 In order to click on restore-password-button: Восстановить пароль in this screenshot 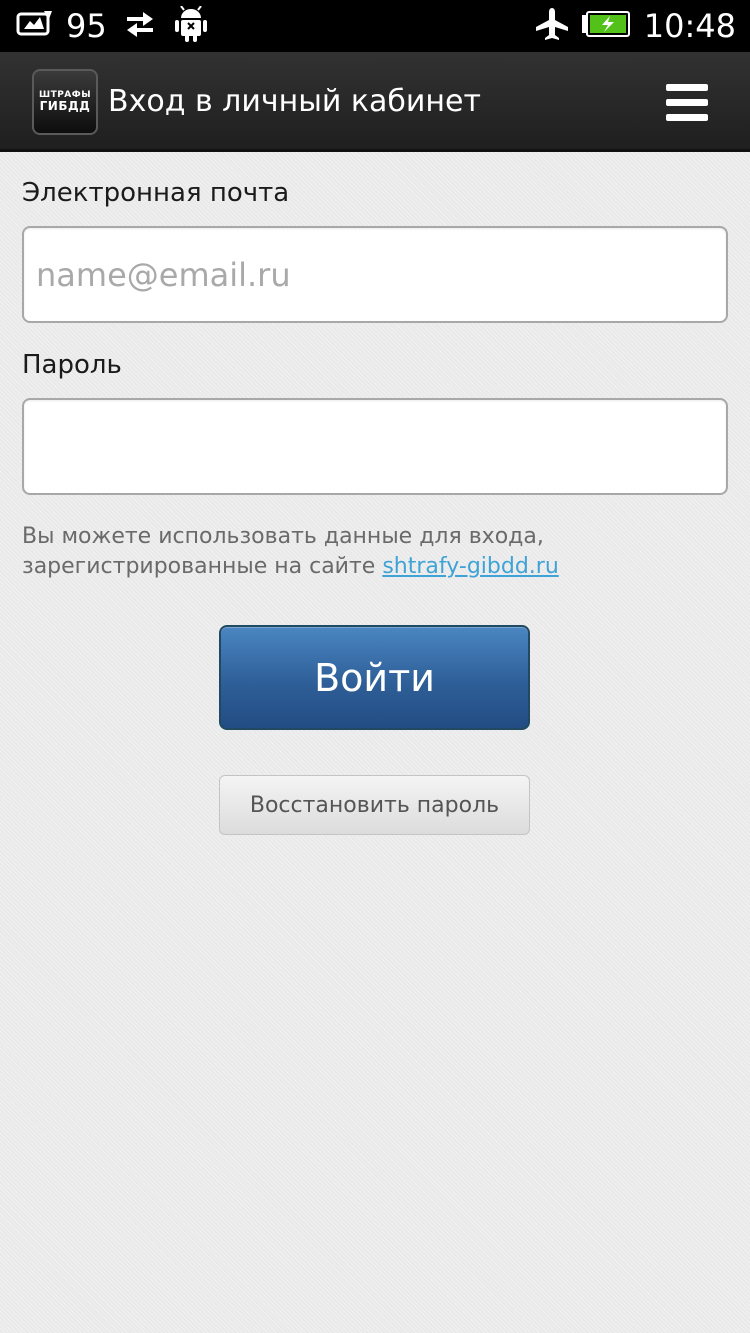, I will do `click(374, 805)`.